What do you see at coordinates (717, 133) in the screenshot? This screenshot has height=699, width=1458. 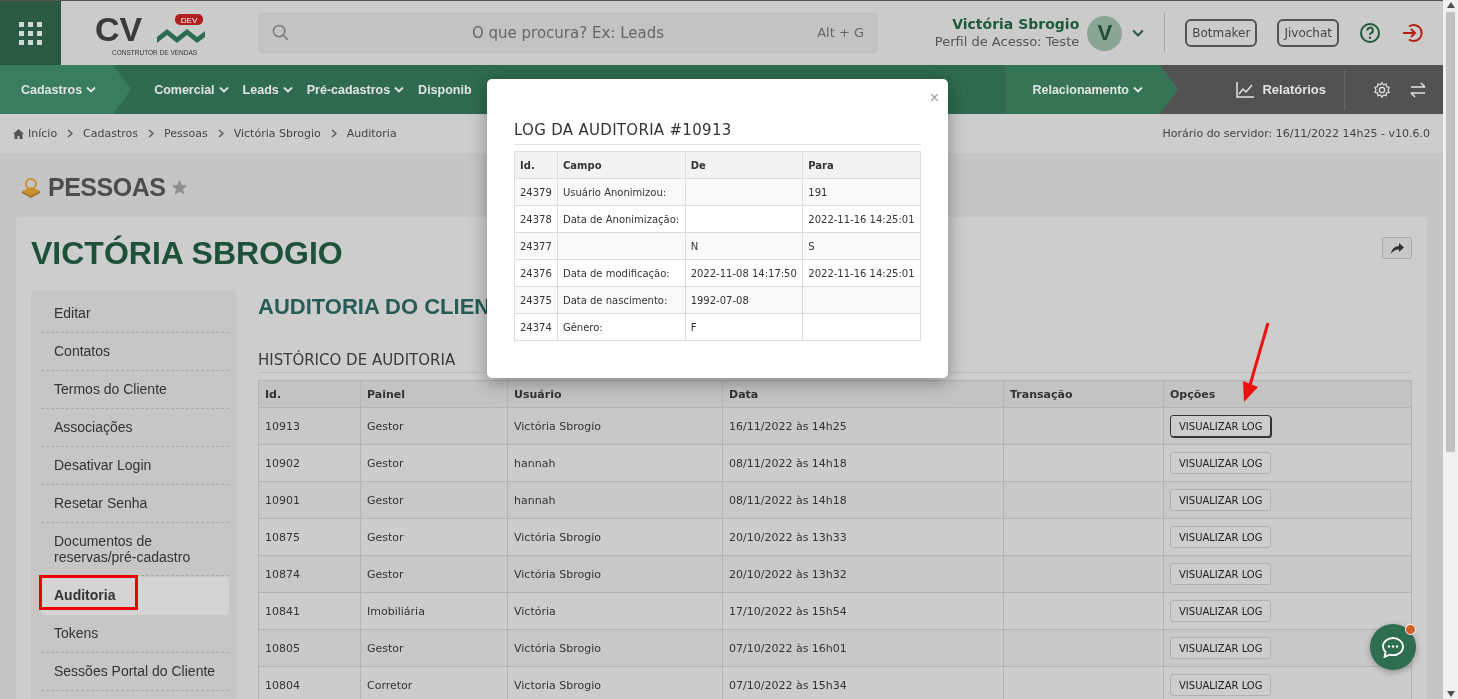 I see `modal-title: LOG DA AUDITORIA #10913` at bounding box center [717, 133].